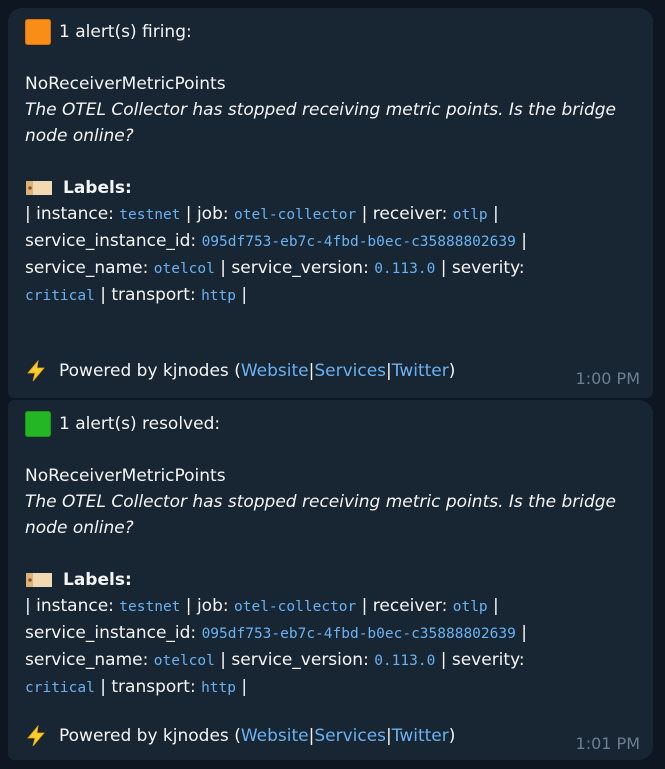 This screenshot has height=769, width=665. I want to click on alert-header-text: 1 alert(s) firing:, so click(125, 32).